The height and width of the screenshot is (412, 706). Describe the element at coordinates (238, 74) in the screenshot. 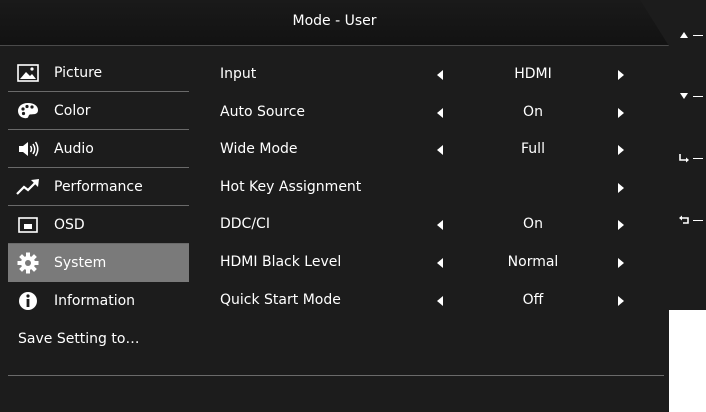

I see `option-label: Input` at that location.